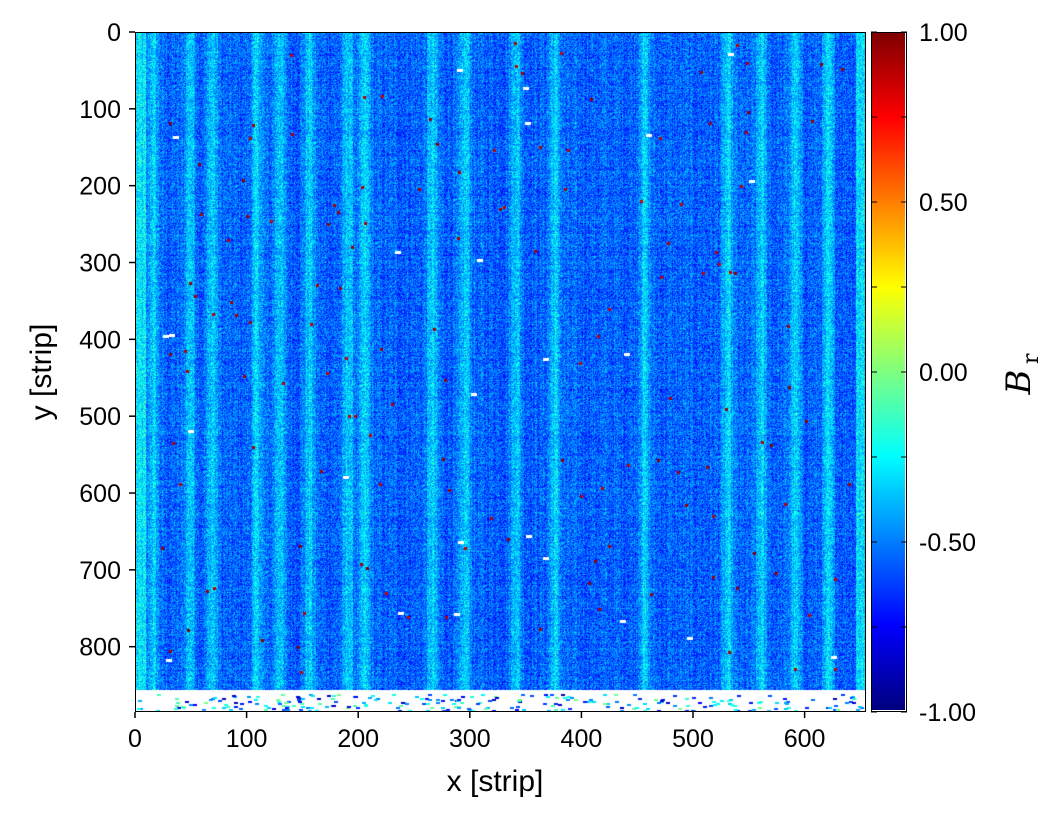  I want to click on y-tick-label: 300, so click(100, 264).